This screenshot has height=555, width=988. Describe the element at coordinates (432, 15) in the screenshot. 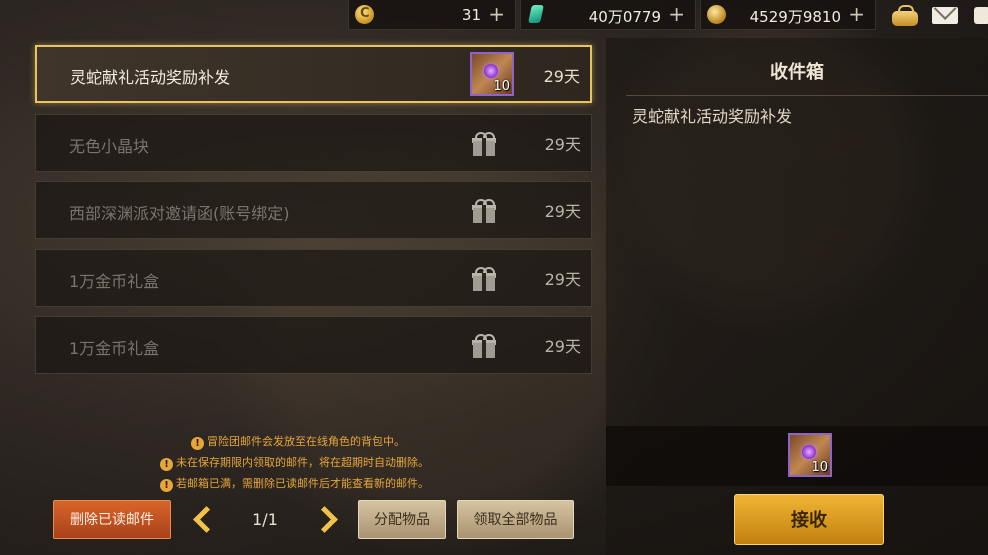

I see `currency-c-coin: C 31 +` at that location.